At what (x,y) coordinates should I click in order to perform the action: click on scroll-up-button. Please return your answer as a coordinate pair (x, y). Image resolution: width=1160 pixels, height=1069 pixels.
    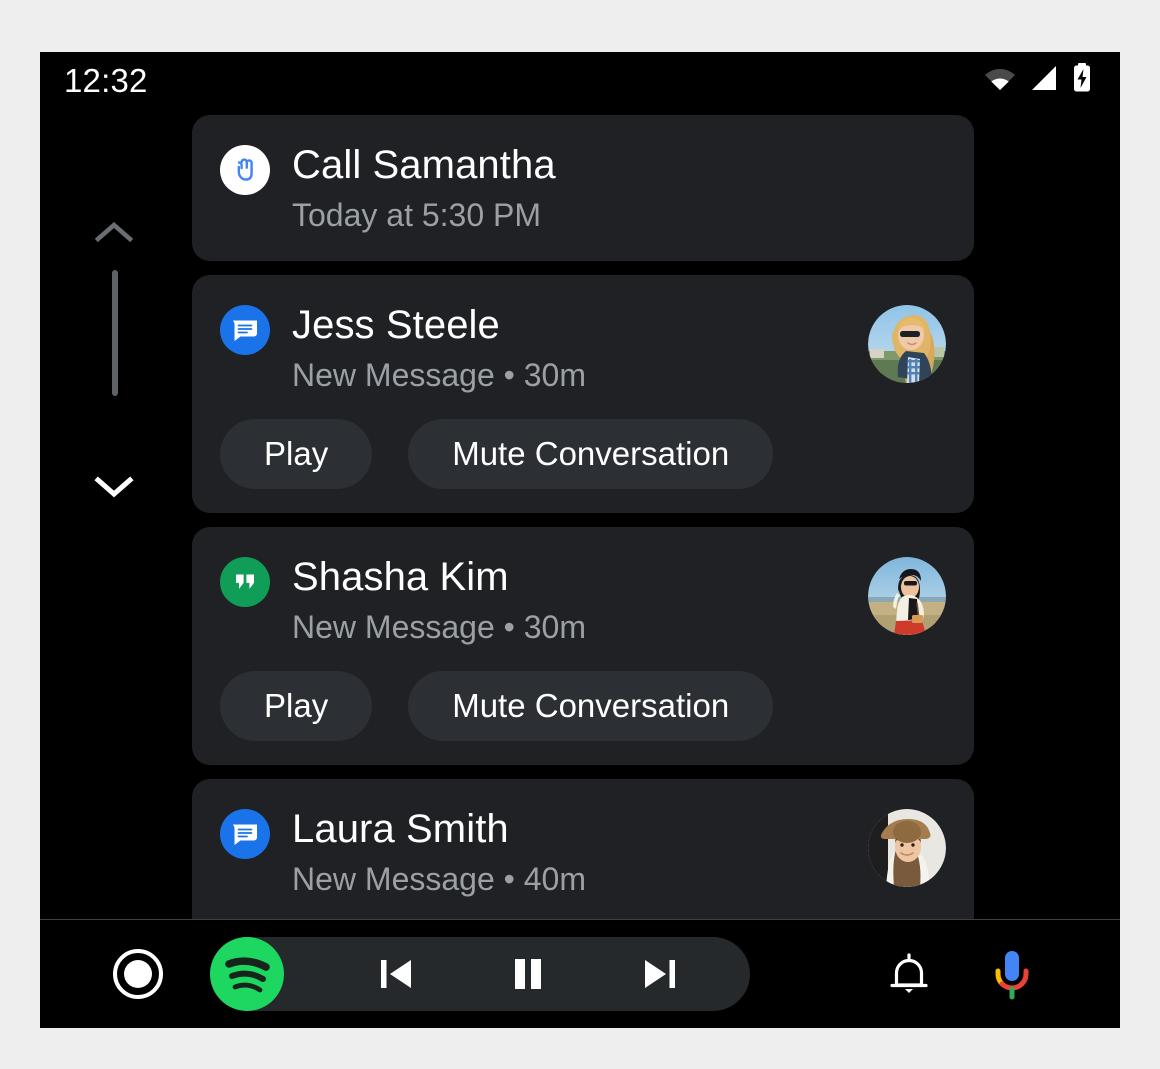
    Looking at the image, I should click on (114, 232).